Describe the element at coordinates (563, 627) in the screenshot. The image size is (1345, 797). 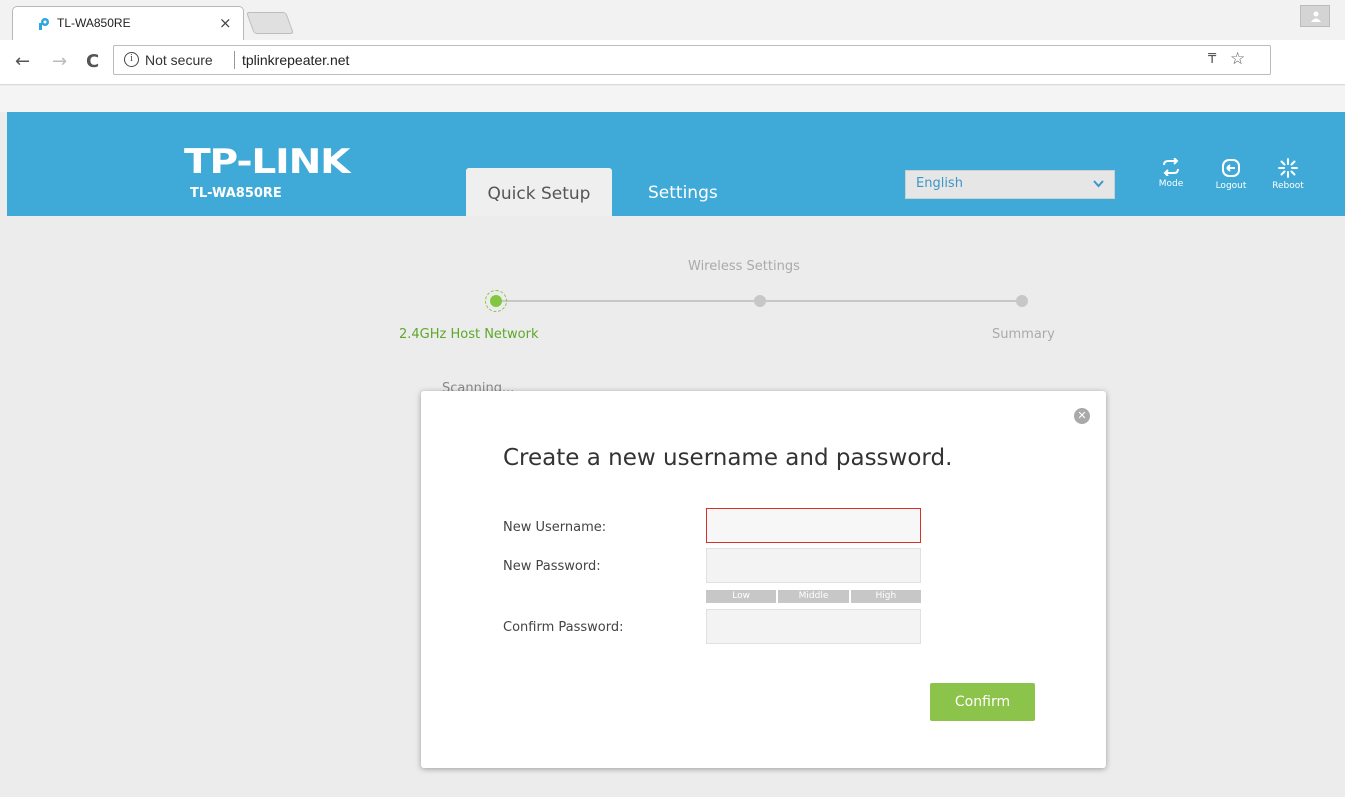
I see `confirm-password-label: Confirm Password:` at that location.